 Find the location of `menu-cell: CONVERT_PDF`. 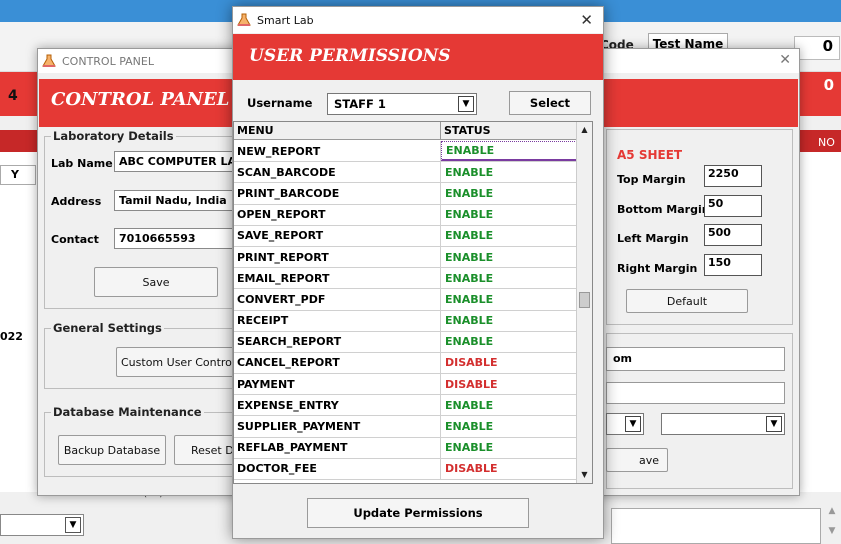

menu-cell: CONVERT_PDF is located at coordinates (337, 299).